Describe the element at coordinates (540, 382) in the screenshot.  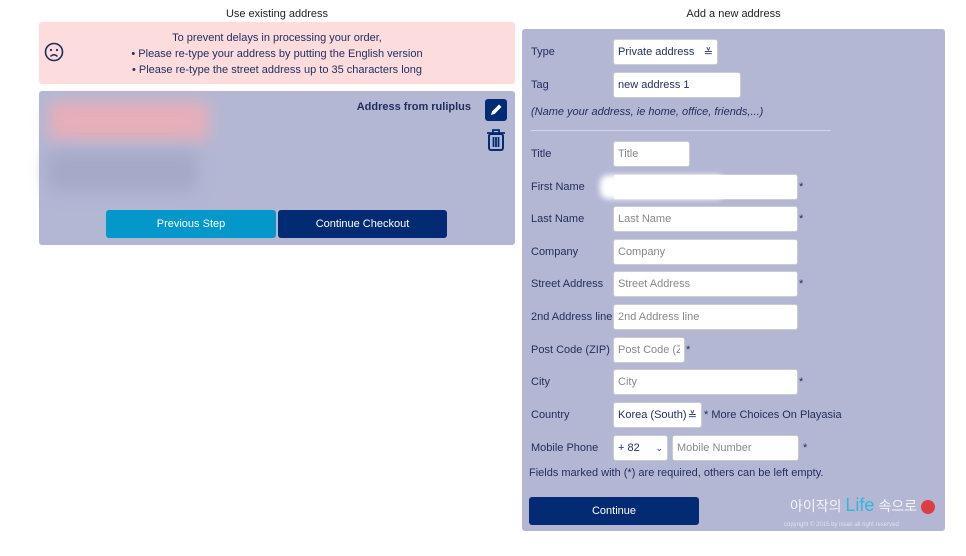
I see `city-label: City` at that location.